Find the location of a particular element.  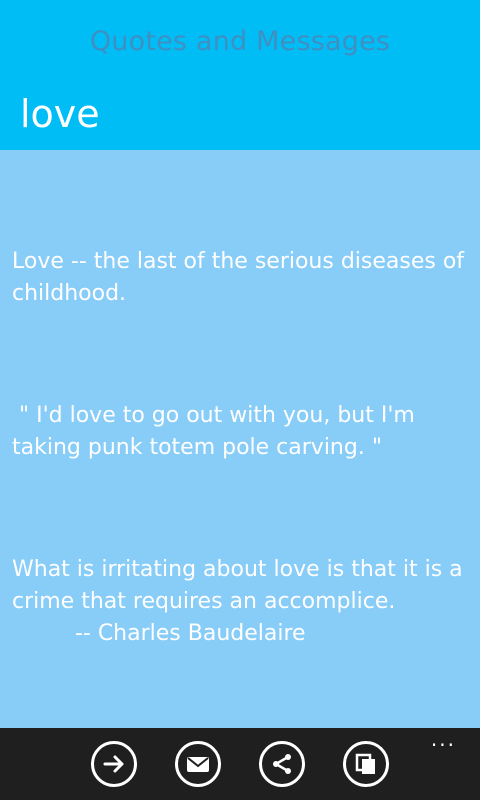

copy-icon is located at coordinates (366, 764).